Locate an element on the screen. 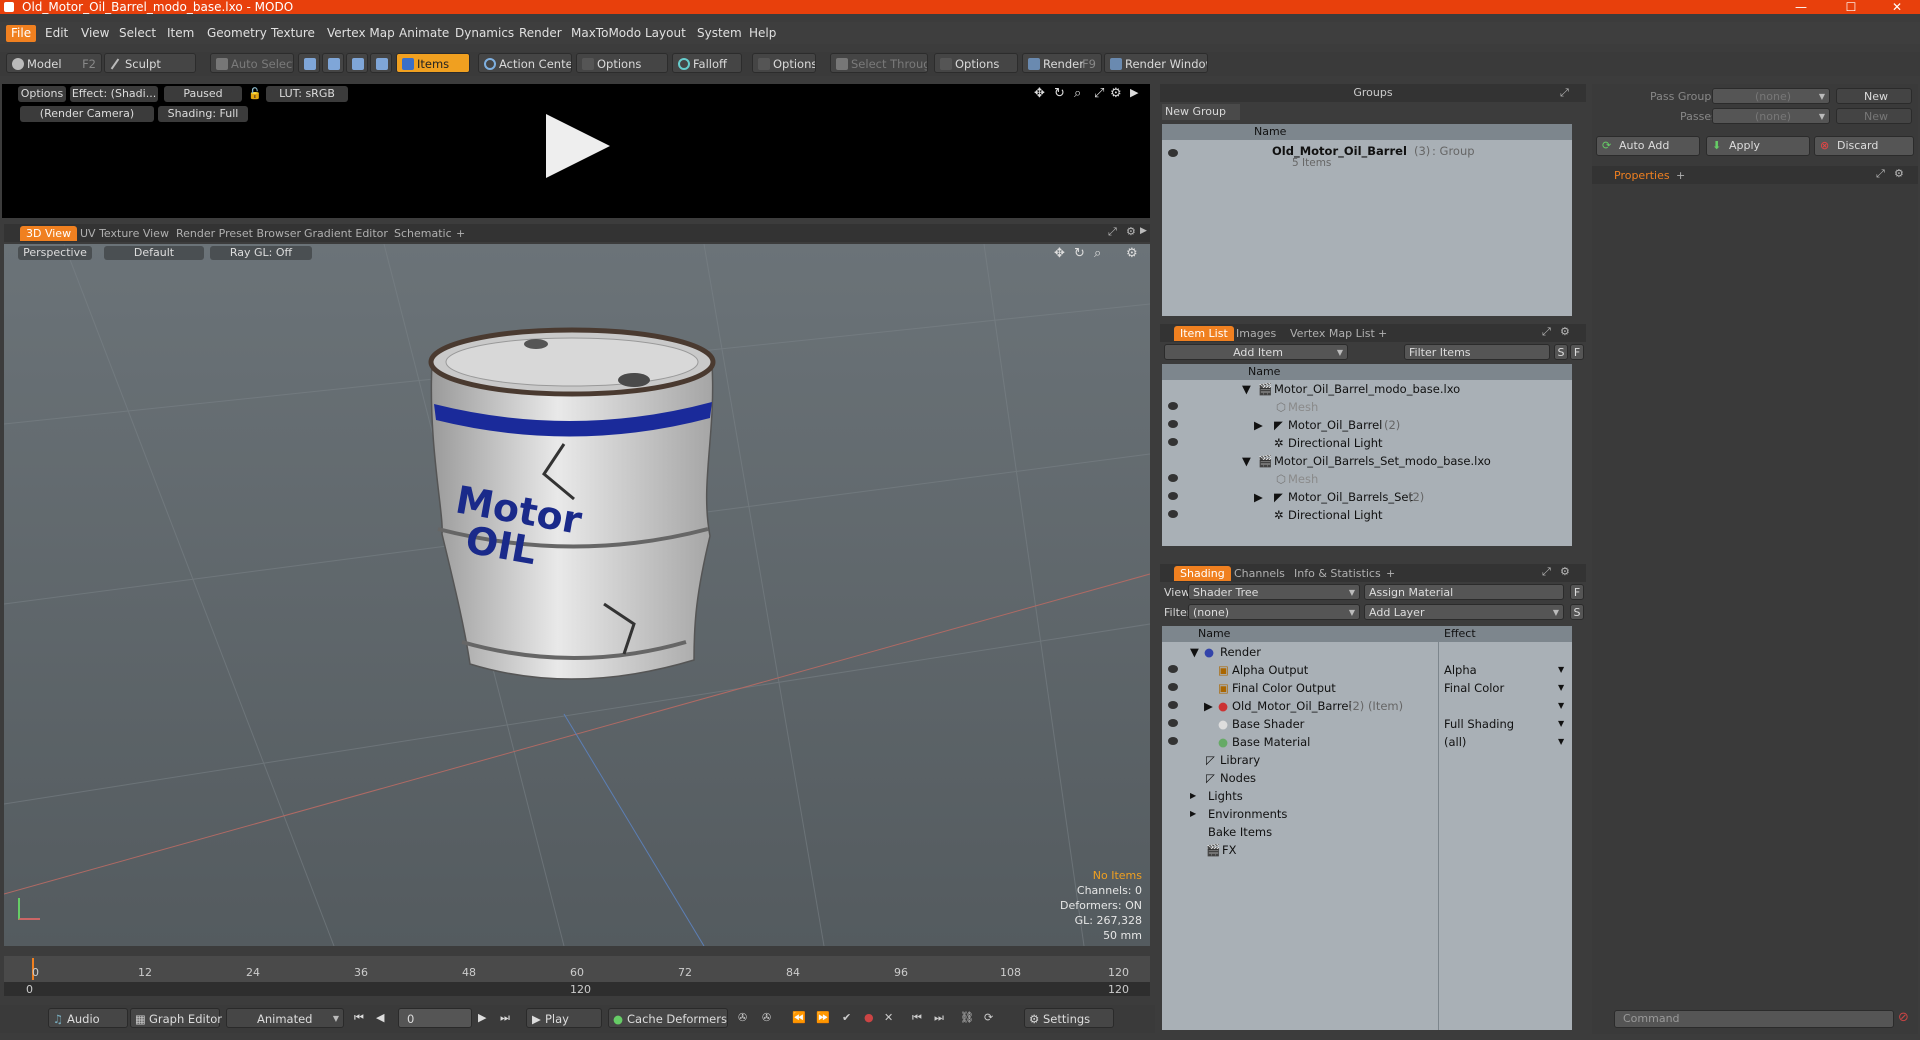  menu-system: System is located at coordinates (719, 33).